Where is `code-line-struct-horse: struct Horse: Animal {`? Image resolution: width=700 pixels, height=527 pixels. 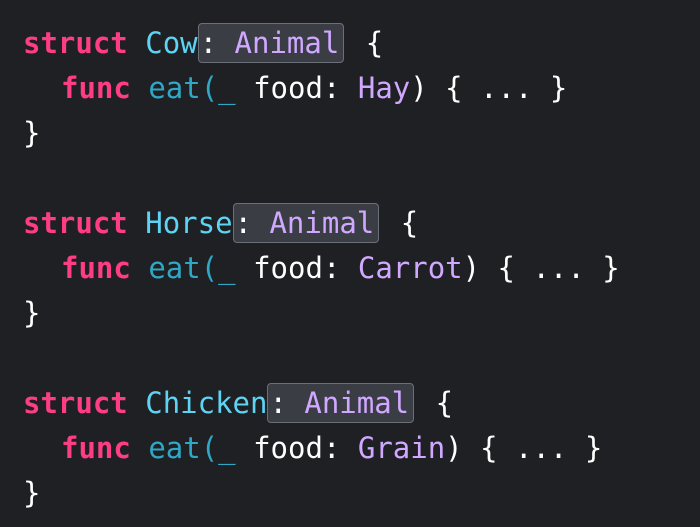
code-line-struct-horse: struct Horse: Animal { is located at coordinates (220, 223).